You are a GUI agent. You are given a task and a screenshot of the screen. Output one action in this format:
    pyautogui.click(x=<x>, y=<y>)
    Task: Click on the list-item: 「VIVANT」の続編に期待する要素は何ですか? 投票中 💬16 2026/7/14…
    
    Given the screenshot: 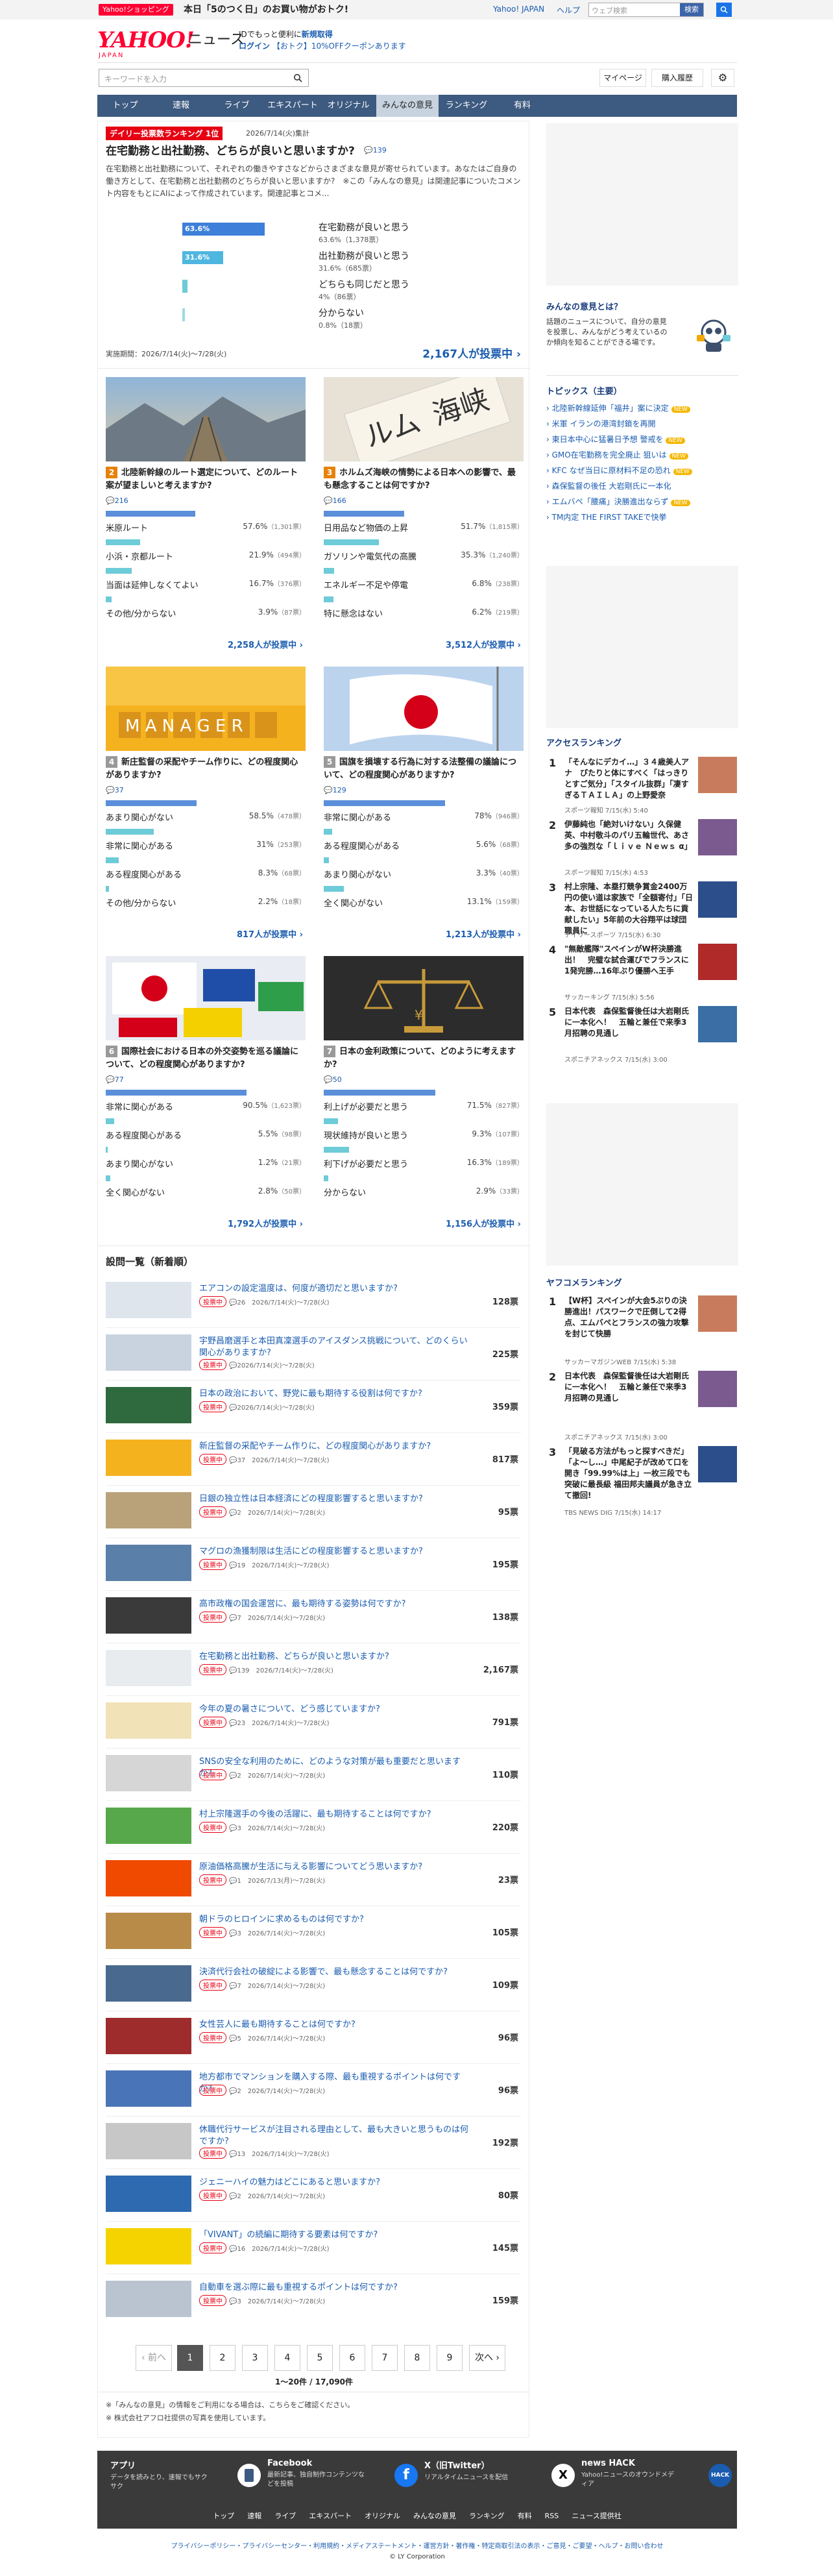 What is the action you would take?
    pyautogui.click(x=313, y=2248)
    